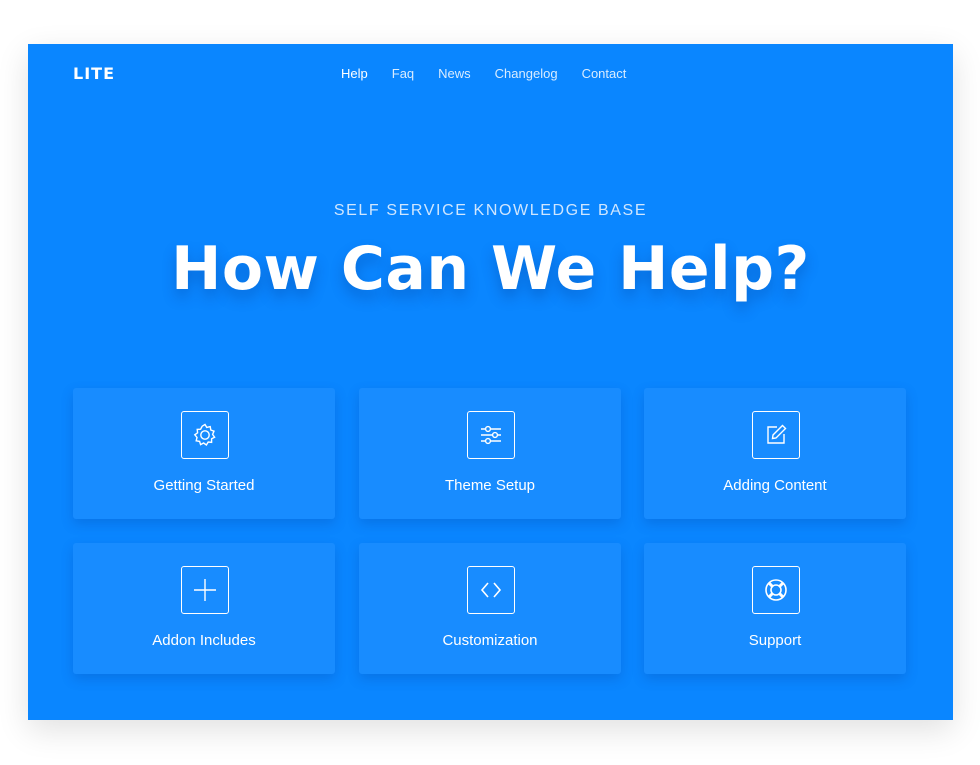 The height and width of the screenshot is (765, 980). What do you see at coordinates (403, 73) in the screenshot?
I see `nav-link-faq: Faq` at bounding box center [403, 73].